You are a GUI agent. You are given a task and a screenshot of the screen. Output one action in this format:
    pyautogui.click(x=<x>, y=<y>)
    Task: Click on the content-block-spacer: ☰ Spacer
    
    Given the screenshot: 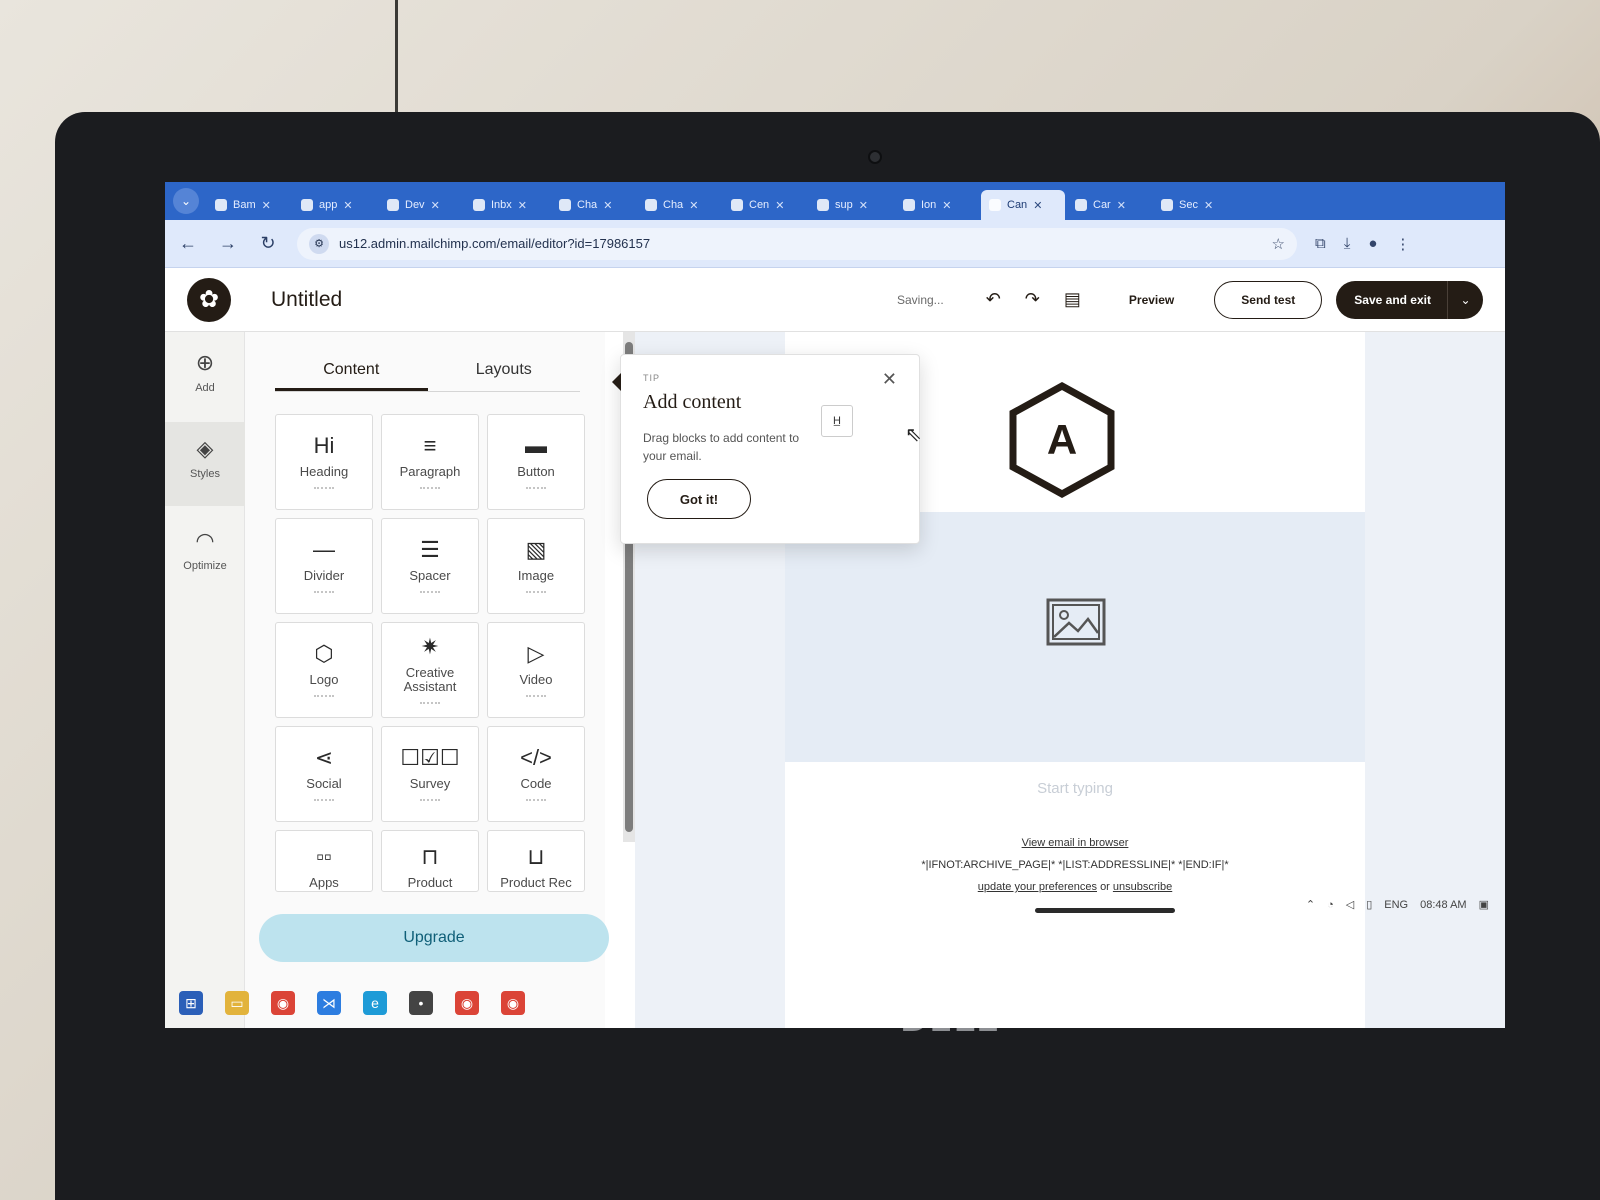 What is the action you would take?
    pyautogui.click(x=430, y=566)
    